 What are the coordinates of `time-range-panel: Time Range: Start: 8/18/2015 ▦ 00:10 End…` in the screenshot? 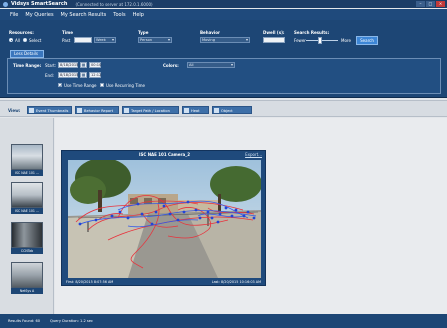 It's located at (224, 76).